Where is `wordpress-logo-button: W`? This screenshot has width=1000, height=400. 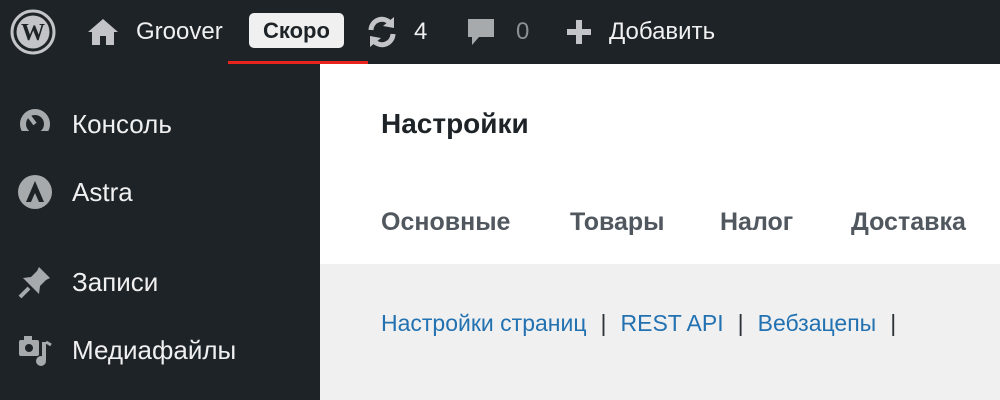 wordpress-logo-button: W is located at coordinates (33, 32).